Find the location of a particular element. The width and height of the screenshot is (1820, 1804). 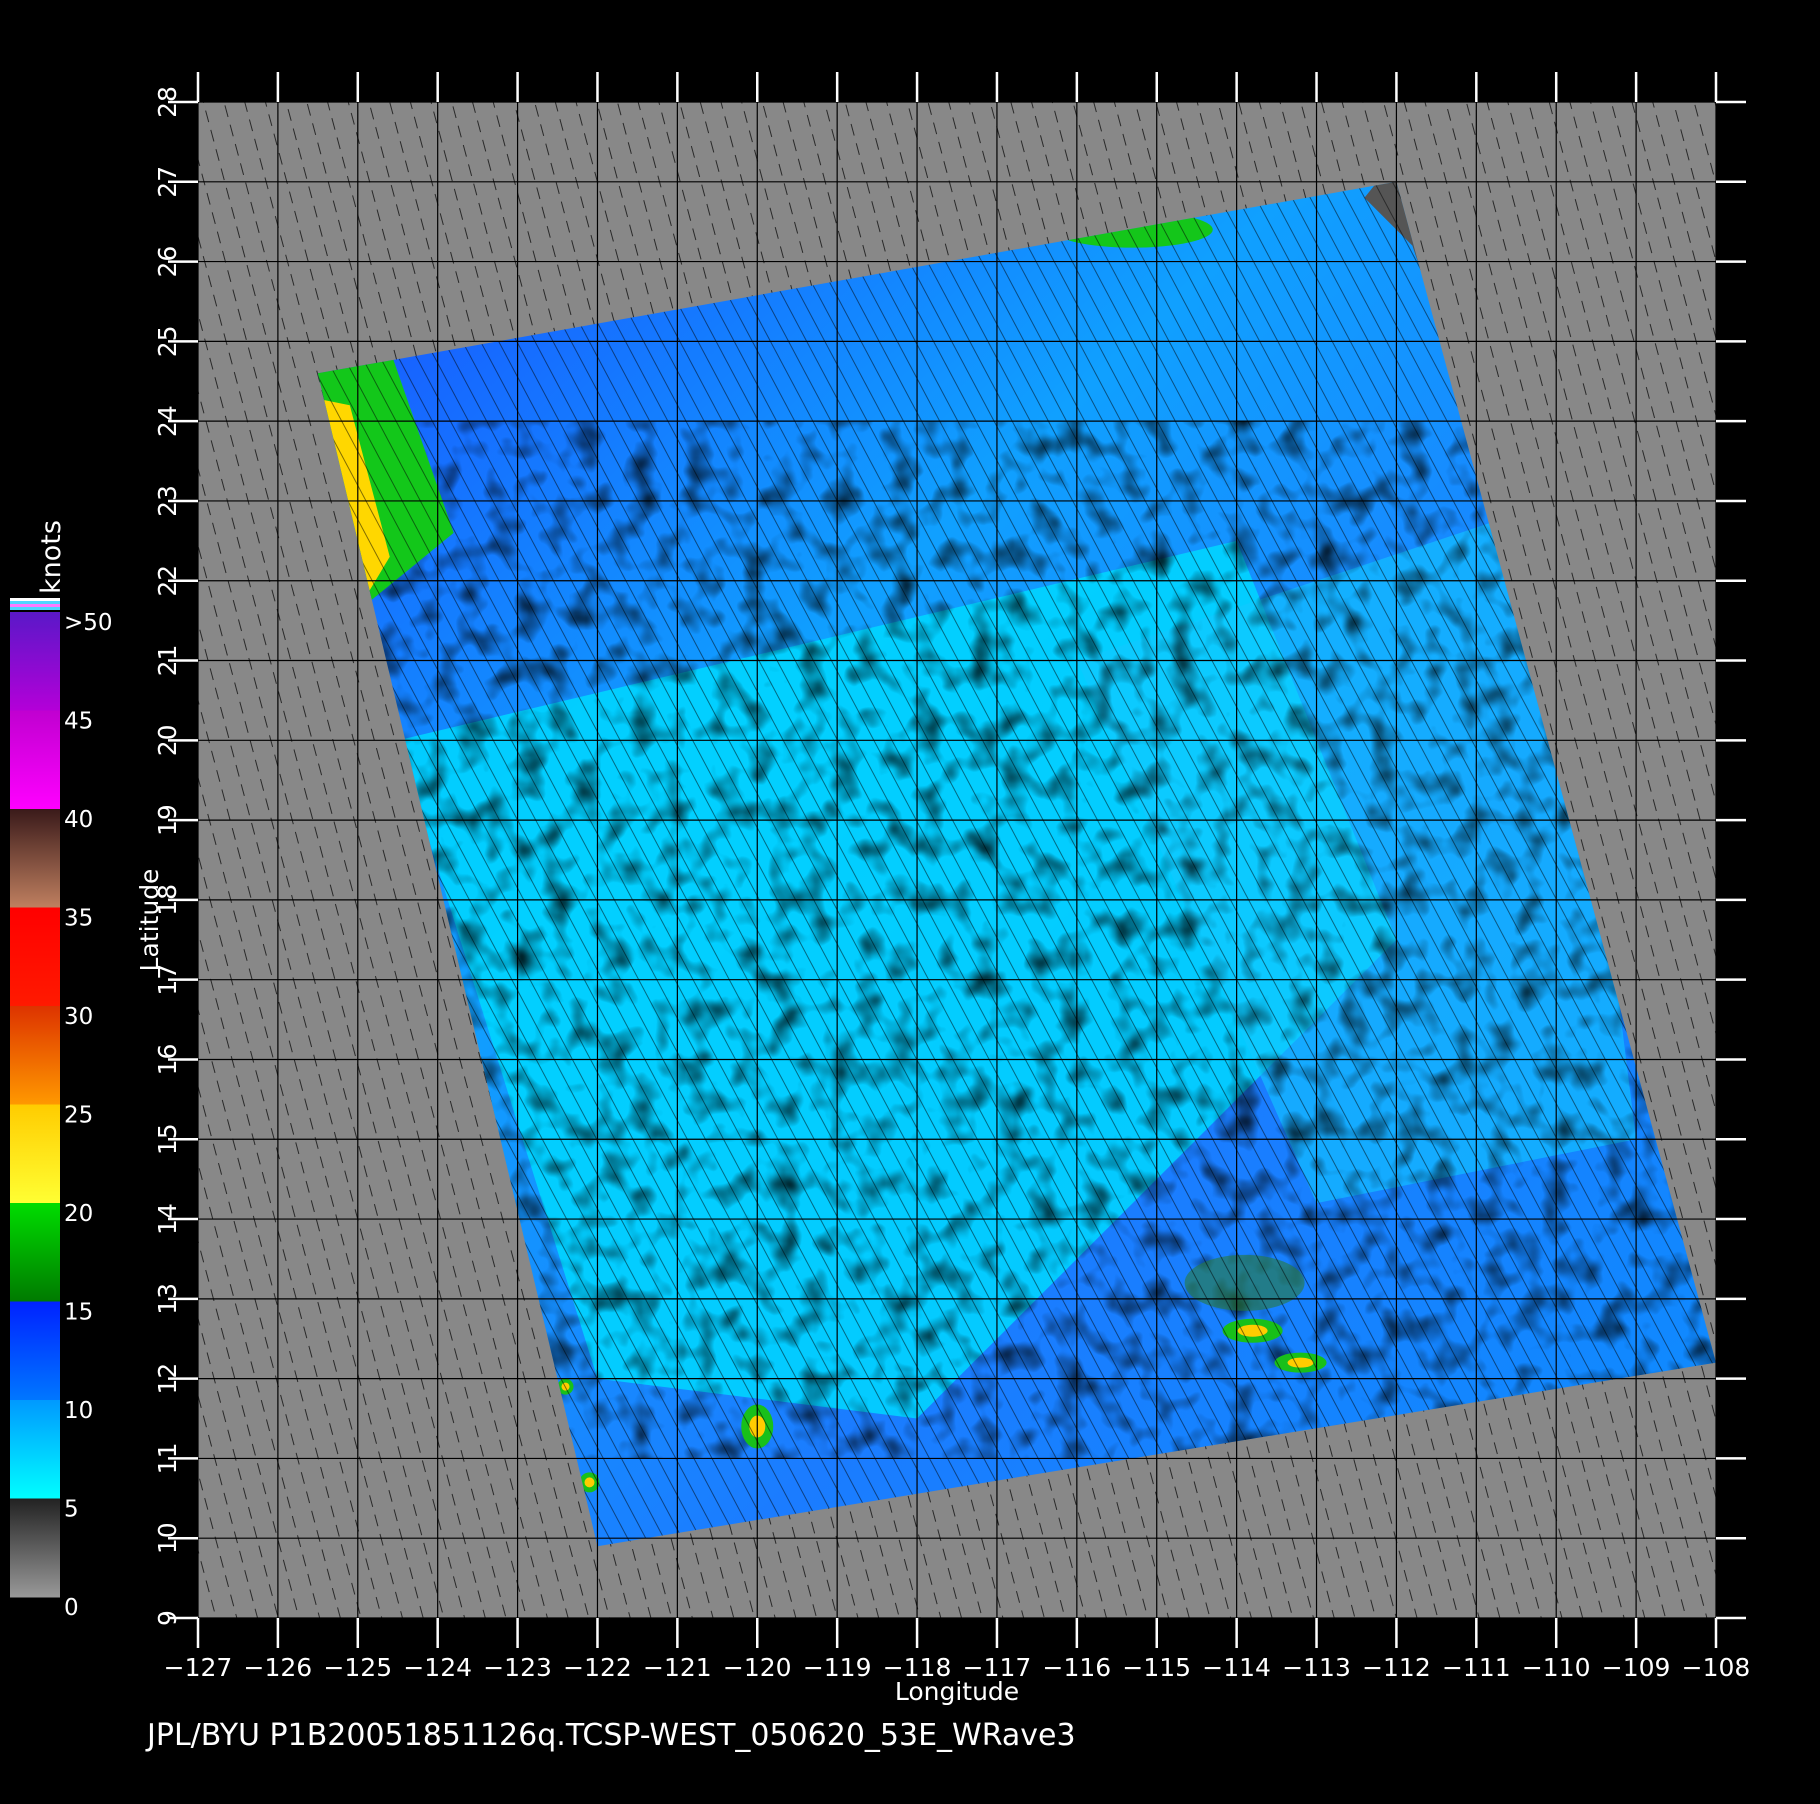

colorbar-label: 20 is located at coordinates (78, 1214).